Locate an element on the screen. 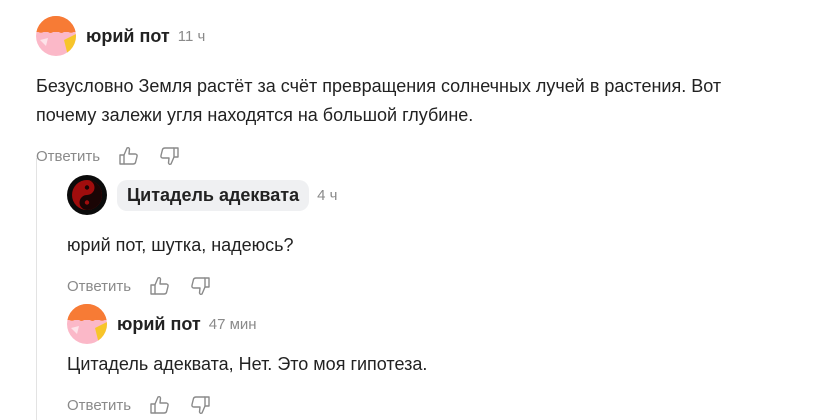 The image size is (818, 420). comment-text: юрий пот, шутка, надеюсь? is located at coordinates (202, 245).